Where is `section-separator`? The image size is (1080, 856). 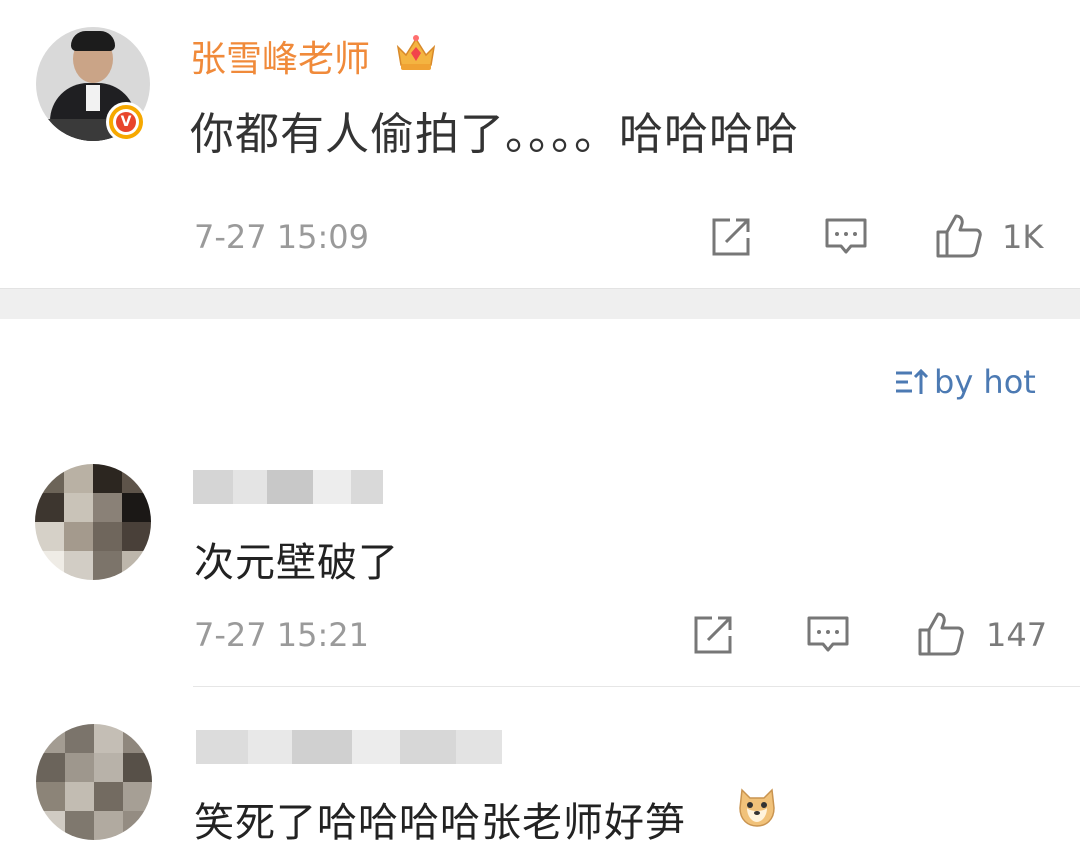
section-separator is located at coordinates (540, 303).